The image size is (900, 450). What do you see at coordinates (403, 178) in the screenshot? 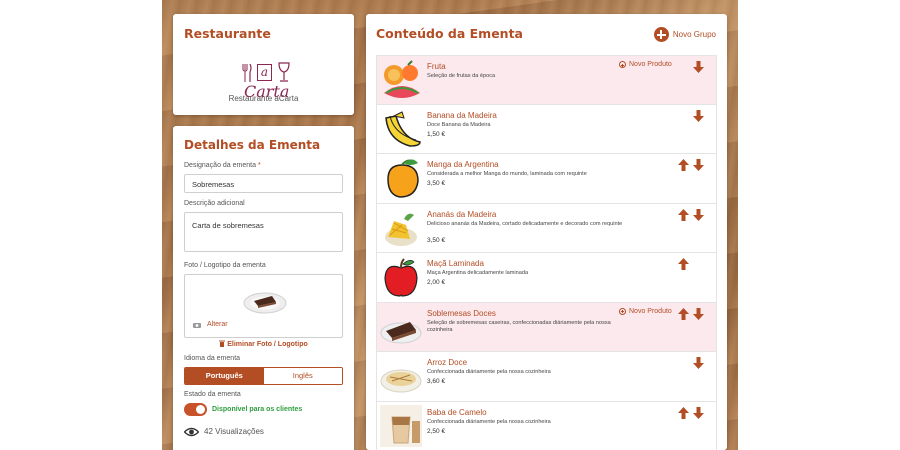
I see `mango-icon` at bounding box center [403, 178].